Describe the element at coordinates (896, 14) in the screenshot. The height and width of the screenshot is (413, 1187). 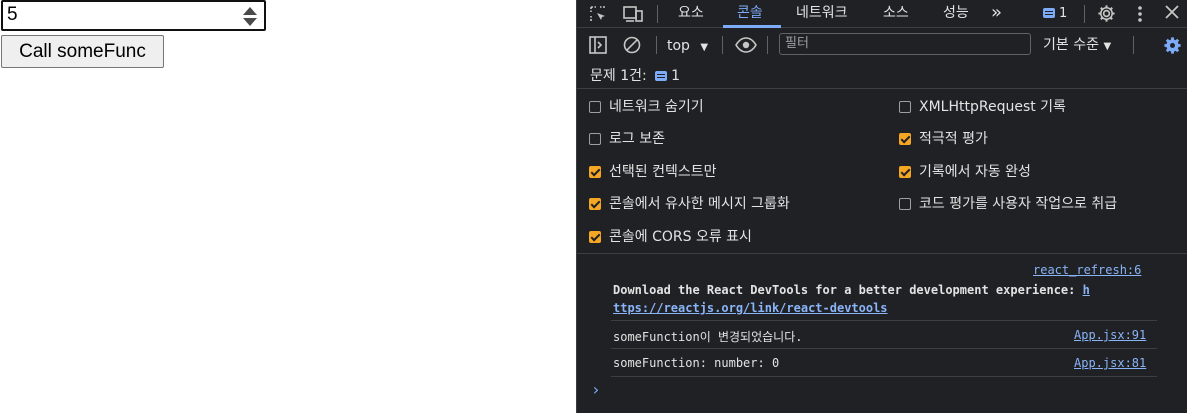
I see `tab-sources: 소스` at that location.